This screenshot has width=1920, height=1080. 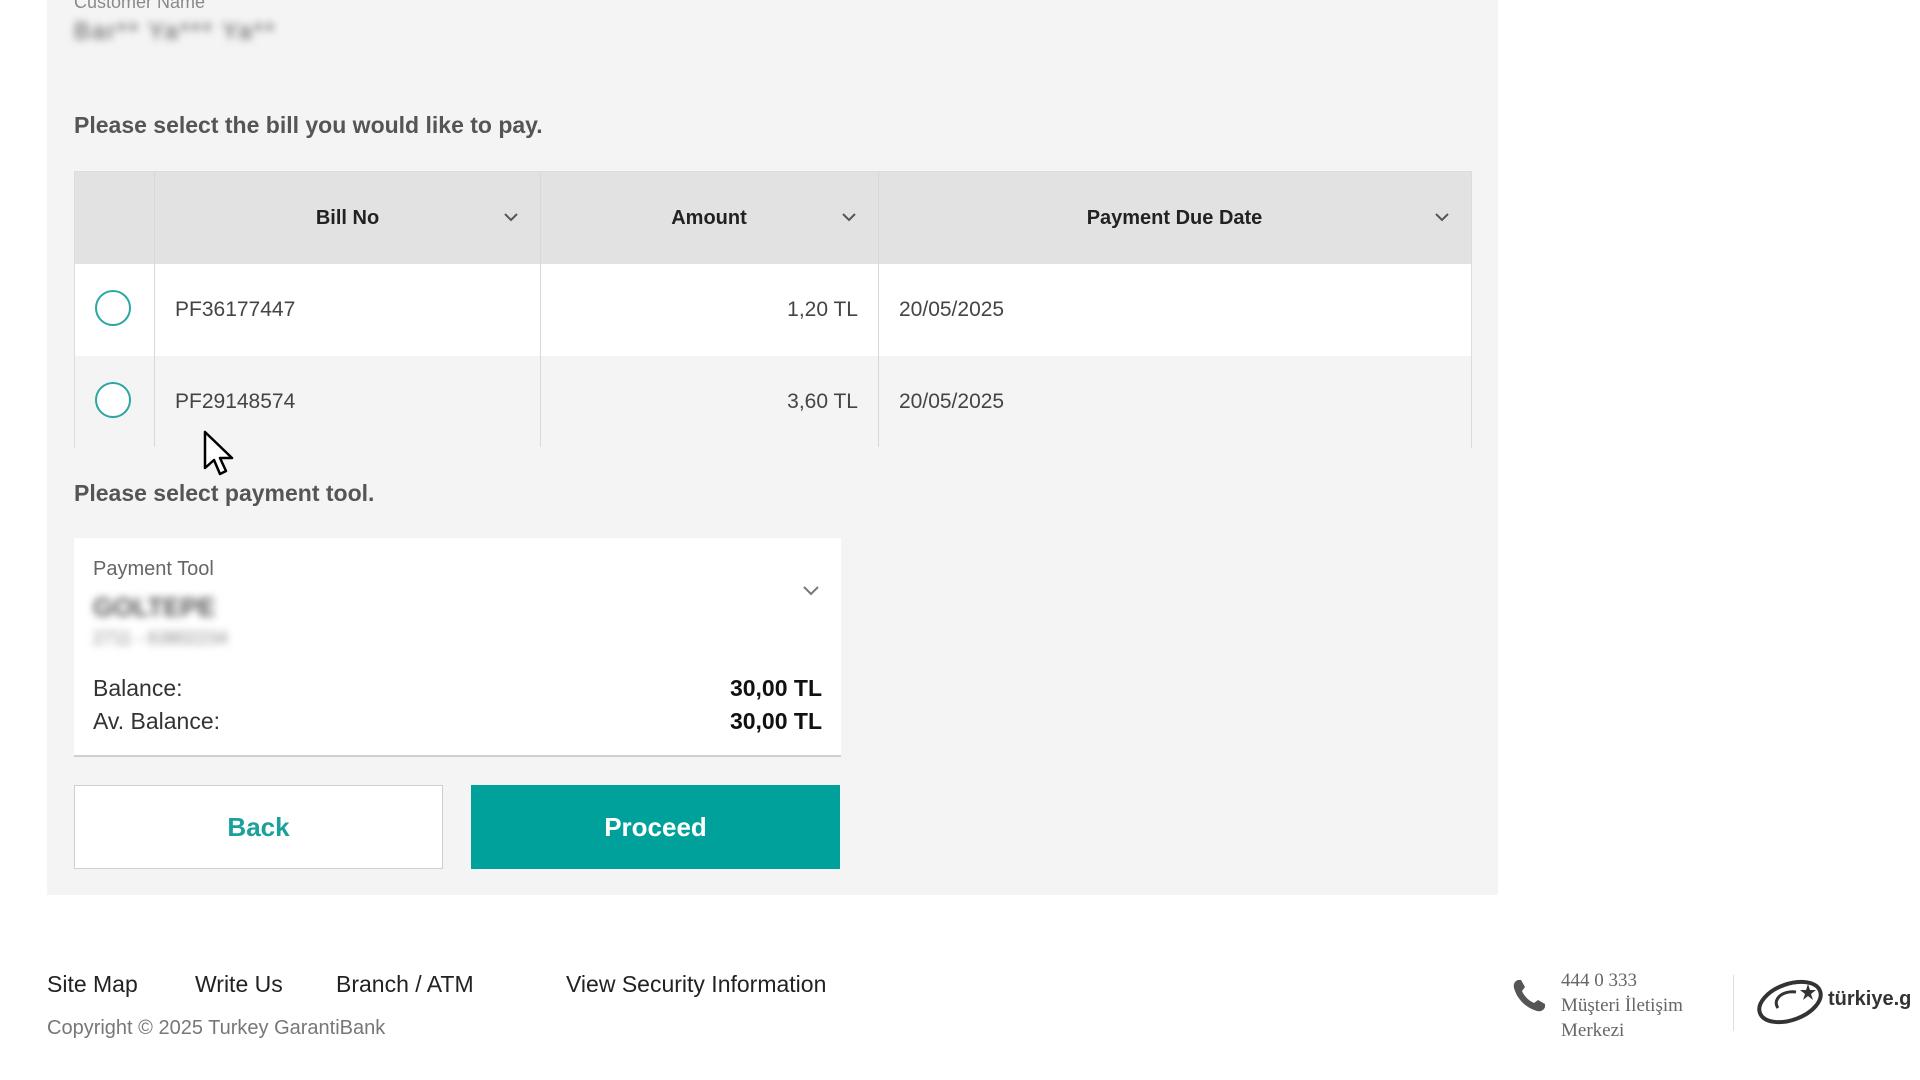 I want to click on proceed-button: Proceed, so click(x=655, y=827).